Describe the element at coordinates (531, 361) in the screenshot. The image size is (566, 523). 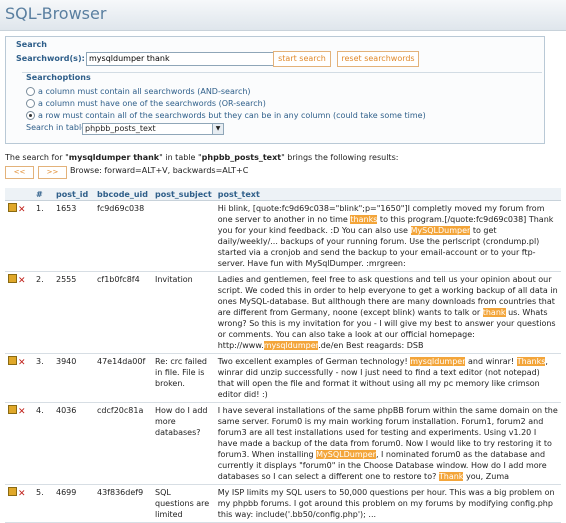
I see `search-highlight: Thanks` at that location.